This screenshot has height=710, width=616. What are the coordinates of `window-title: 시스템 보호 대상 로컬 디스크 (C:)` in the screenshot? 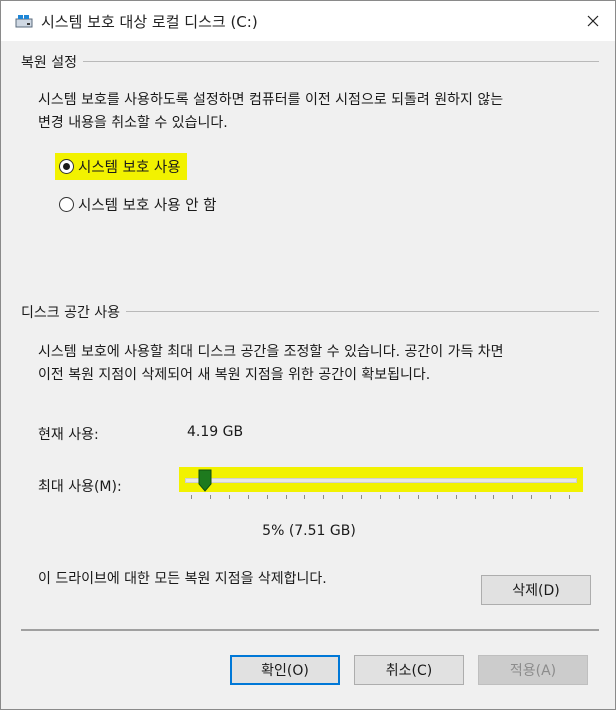 It's located at (149, 22).